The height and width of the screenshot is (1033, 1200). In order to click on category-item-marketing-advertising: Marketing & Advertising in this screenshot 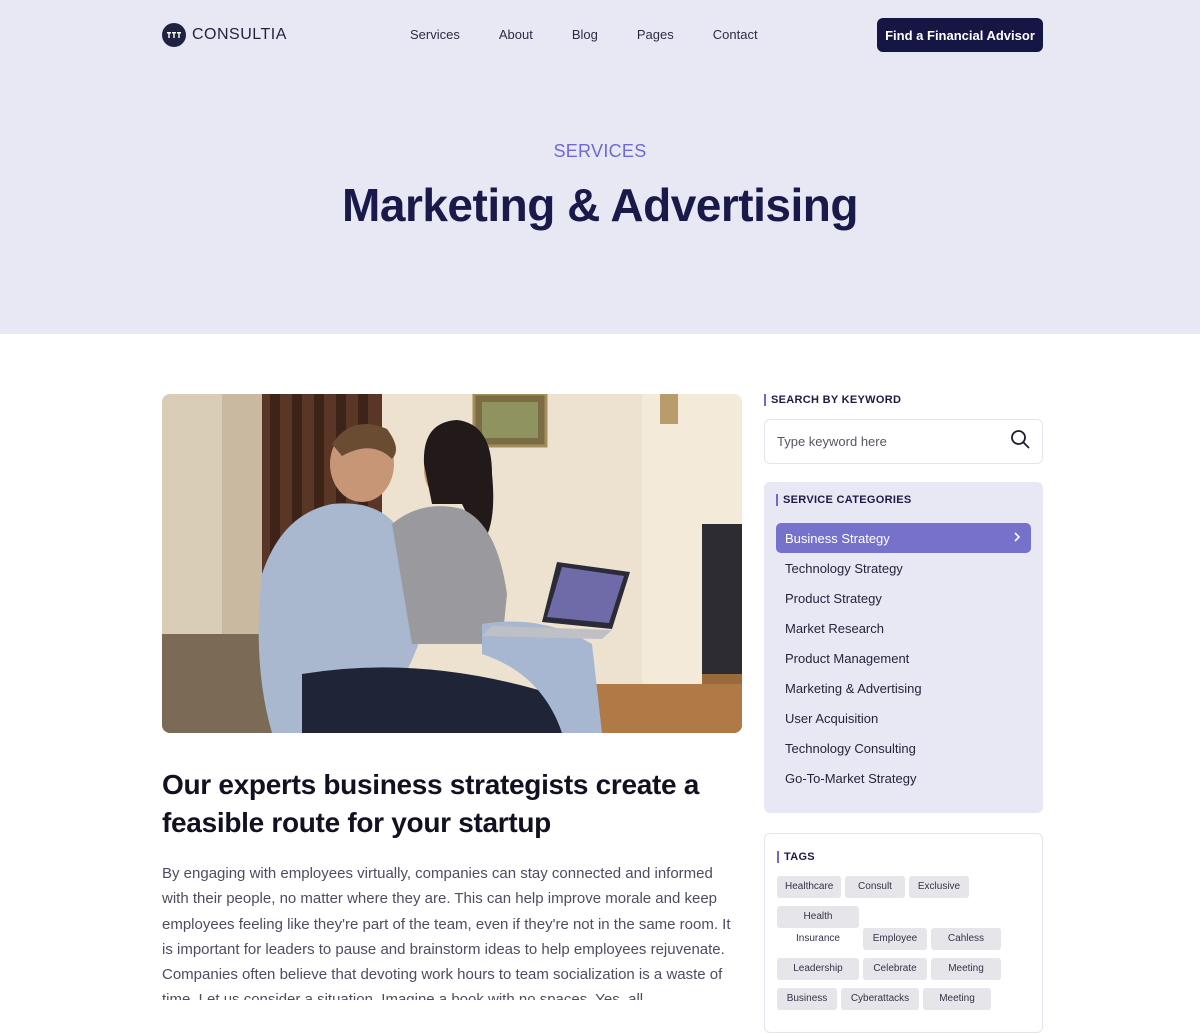, I will do `click(903, 688)`.